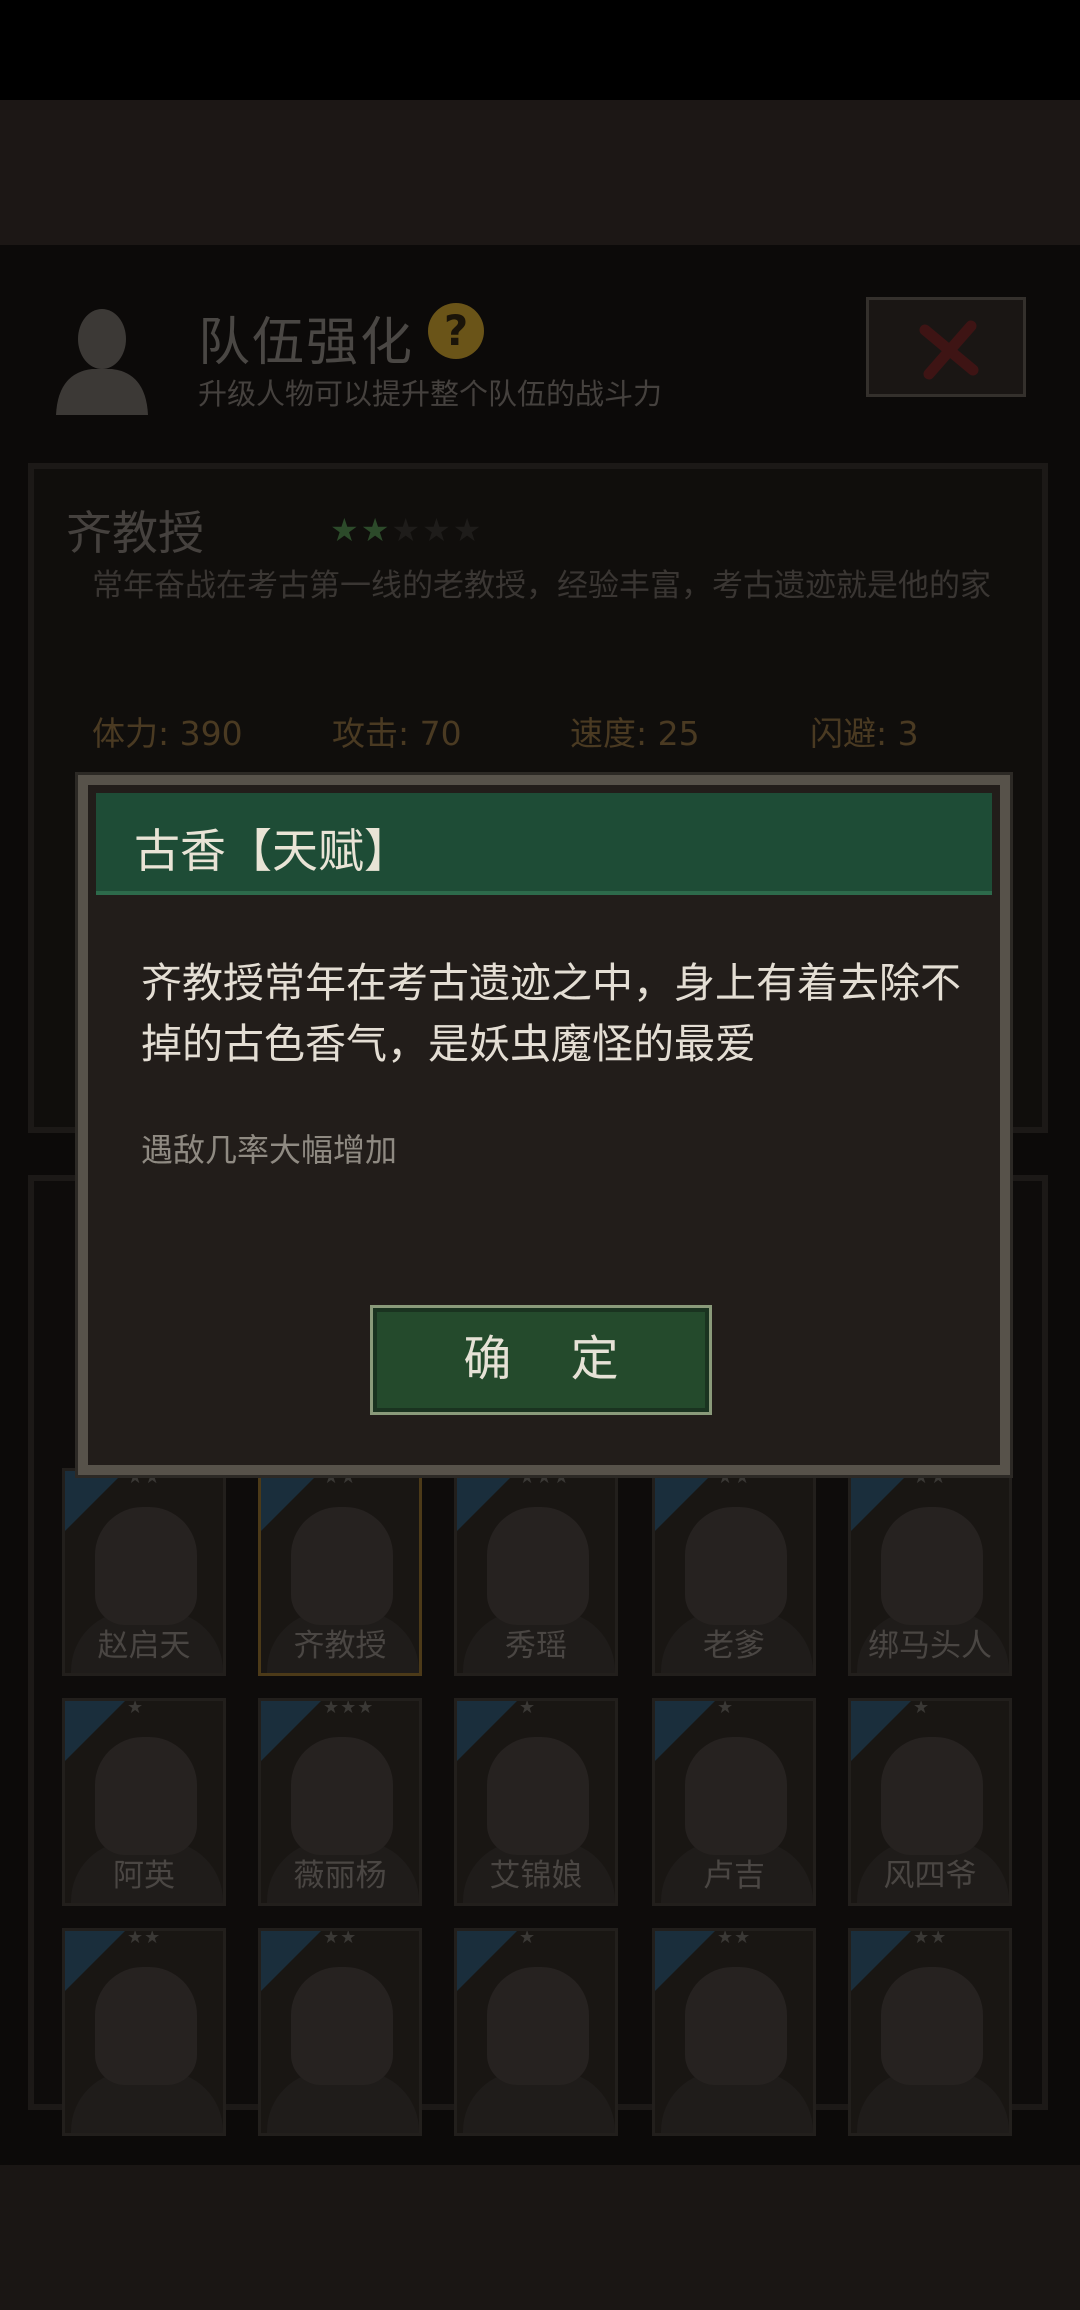 Image resolution: width=1080 pixels, height=2310 pixels. I want to click on character-stars: ★★★★★, so click(406, 530).